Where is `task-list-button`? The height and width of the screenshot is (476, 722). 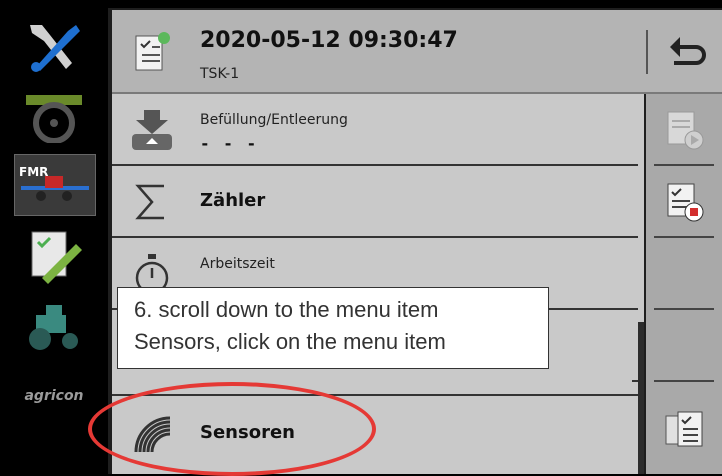
task-list-button is located at coordinates (684, 430).